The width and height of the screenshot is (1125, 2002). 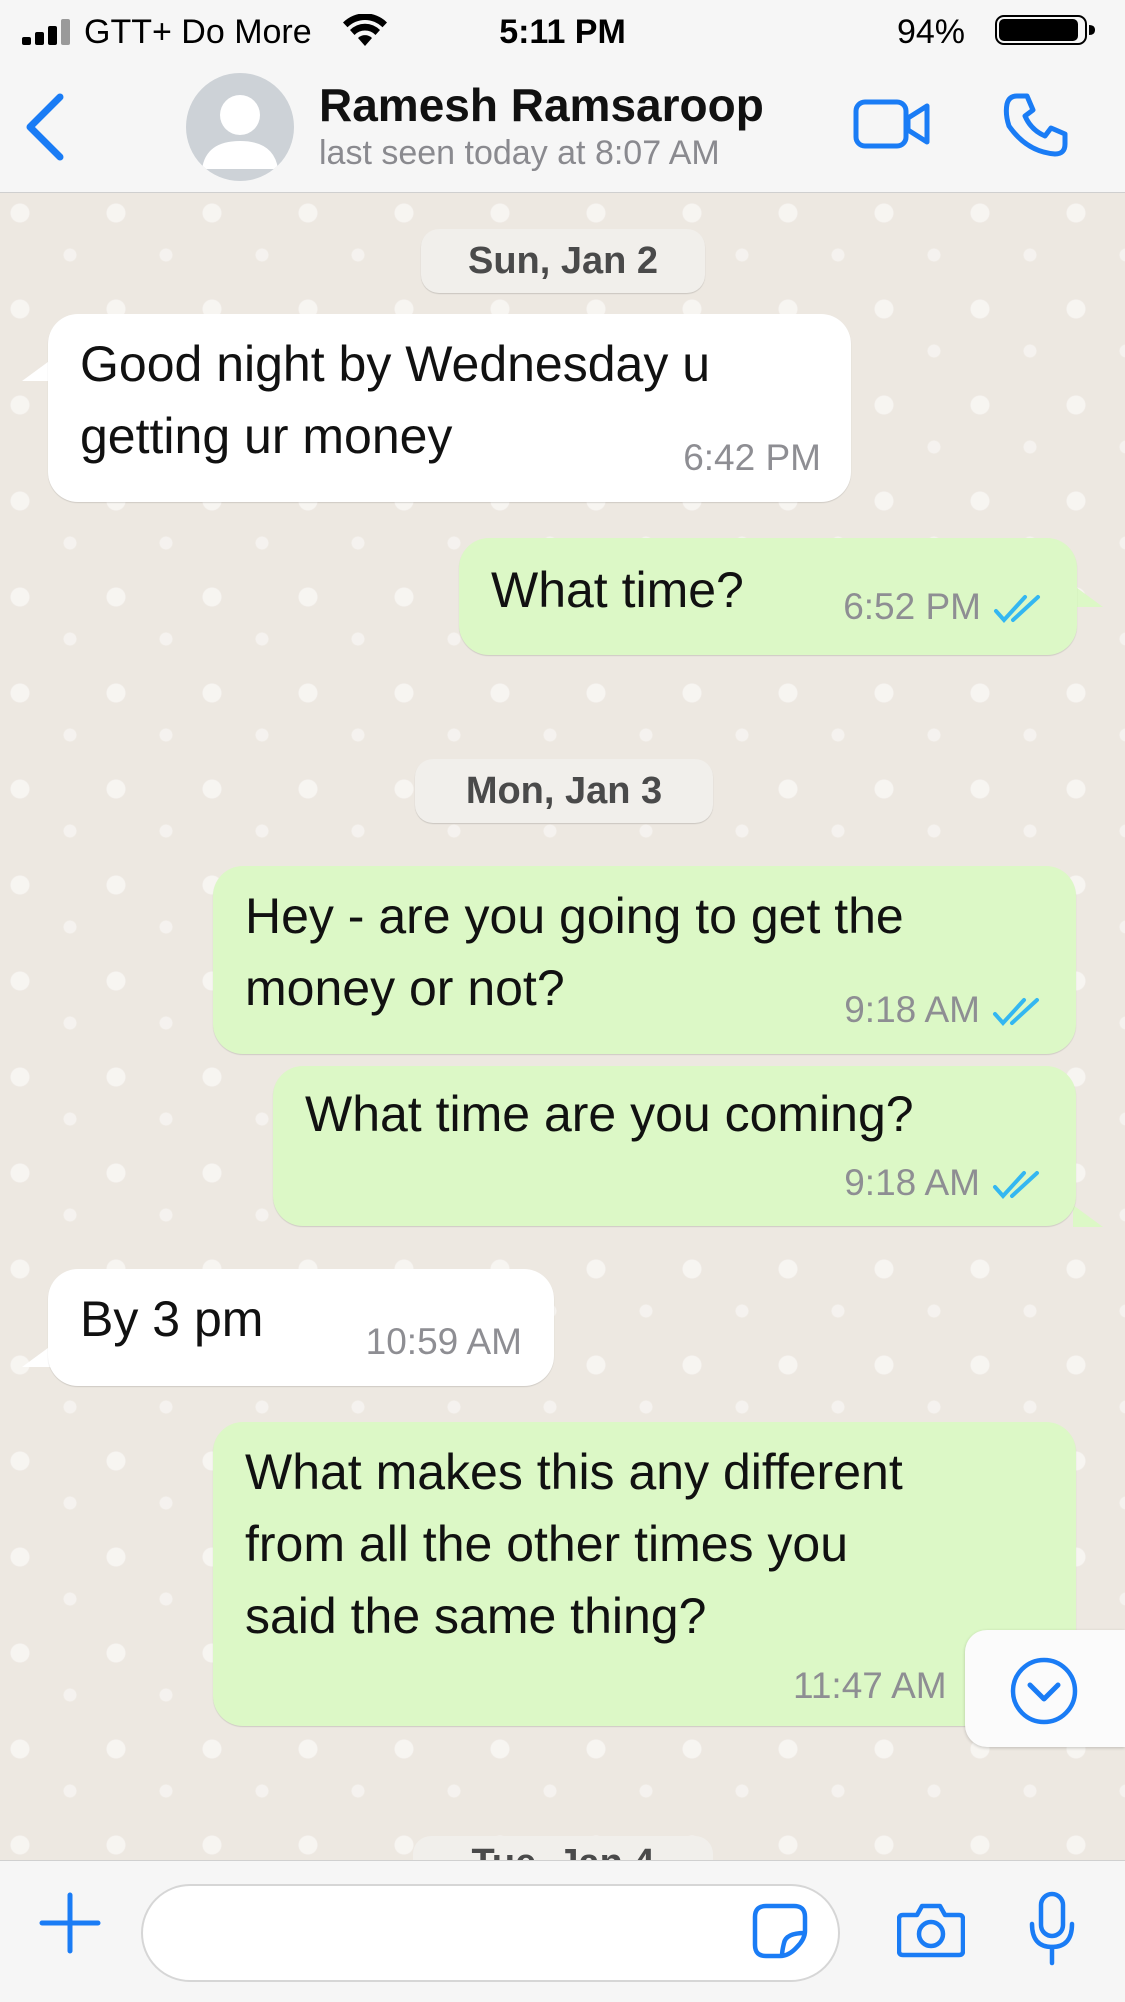 I want to click on message-input, so click(x=490, y=1933).